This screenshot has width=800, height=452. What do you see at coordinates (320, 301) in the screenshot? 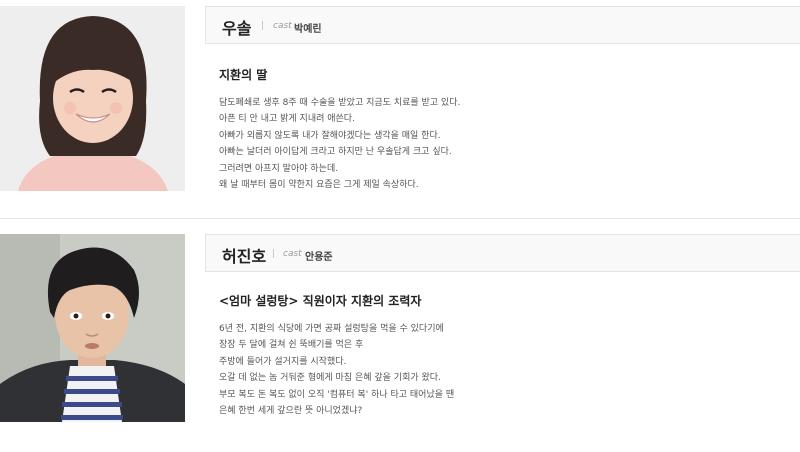
I see `character-role: <엄마 설렁탕> 직원이자 지환의 조력자` at bounding box center [320, 301].